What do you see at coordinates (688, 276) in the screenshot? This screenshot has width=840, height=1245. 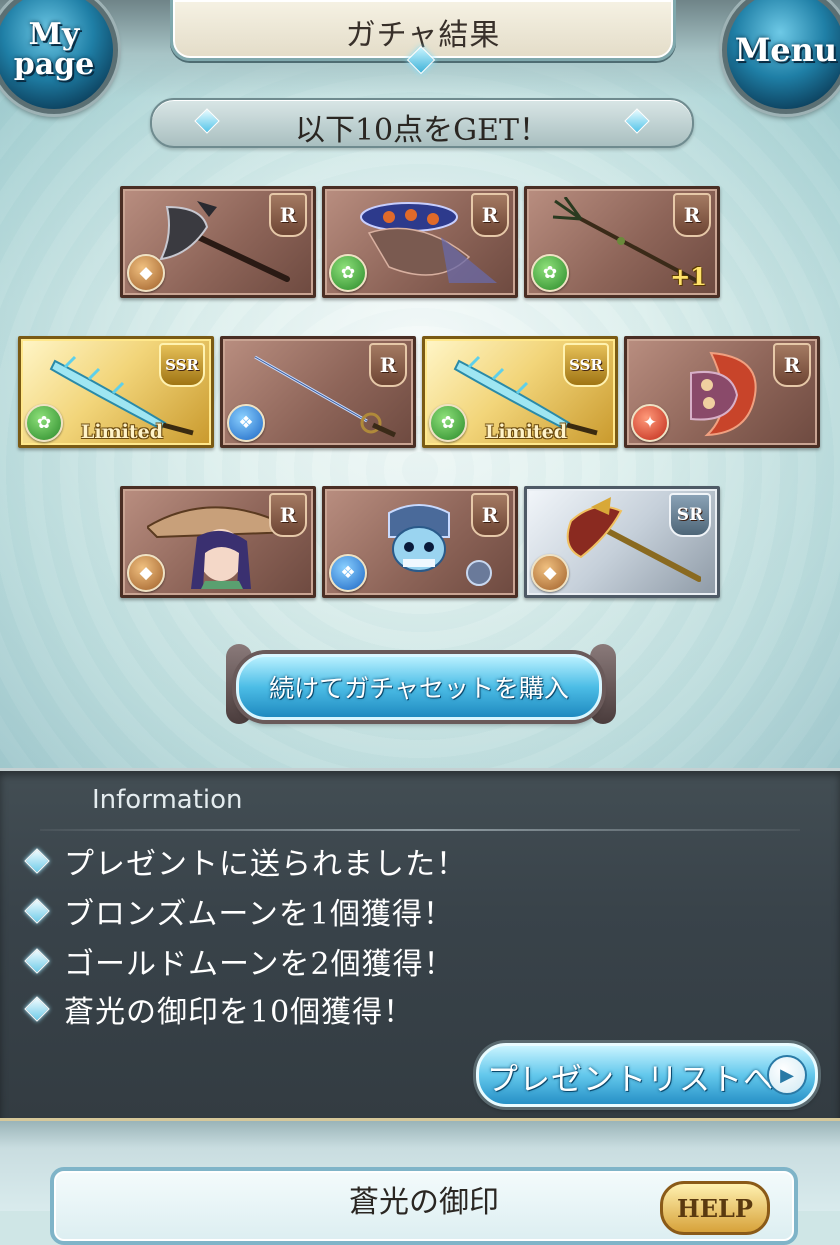 I see `plus-bonus-label: +1` at bounding box center [688, 276].